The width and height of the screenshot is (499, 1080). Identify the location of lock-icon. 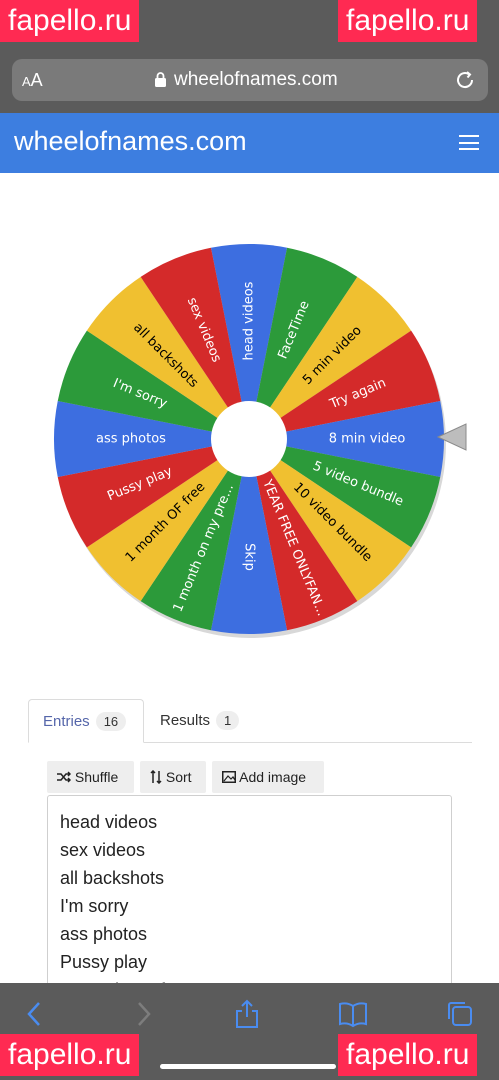
(160, 79).